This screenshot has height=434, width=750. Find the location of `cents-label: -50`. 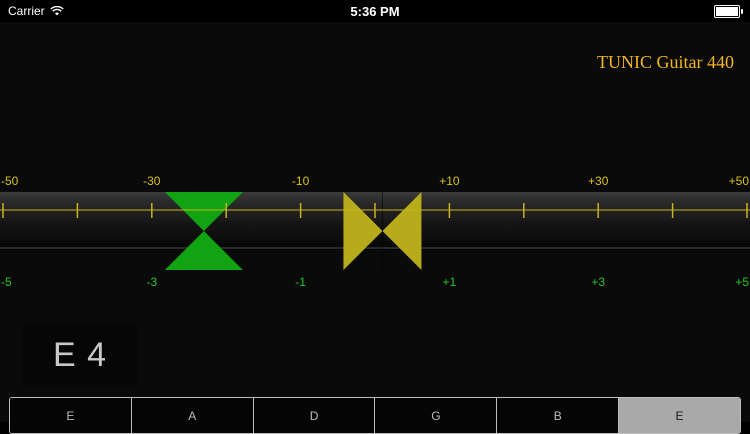

cents-label: -50 is located at coordinates (10, 181).